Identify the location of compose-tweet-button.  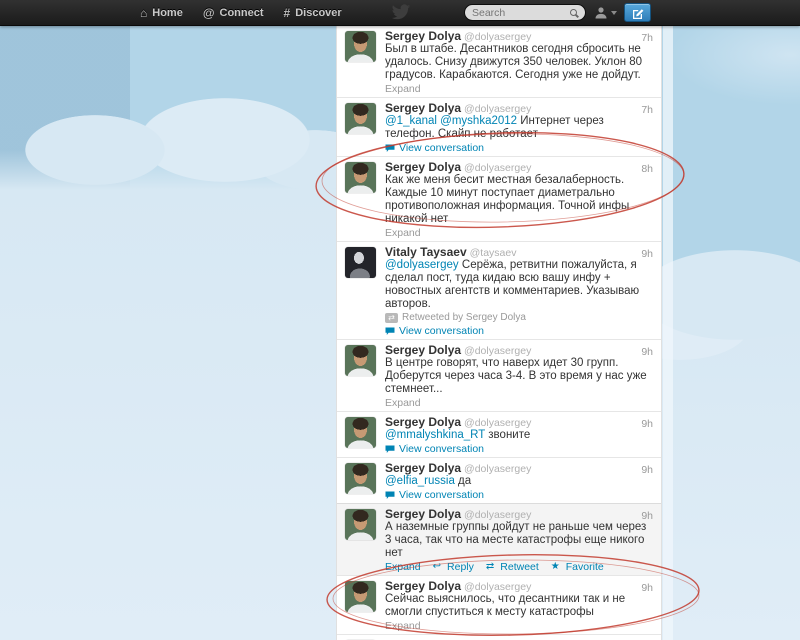
(637, 12).